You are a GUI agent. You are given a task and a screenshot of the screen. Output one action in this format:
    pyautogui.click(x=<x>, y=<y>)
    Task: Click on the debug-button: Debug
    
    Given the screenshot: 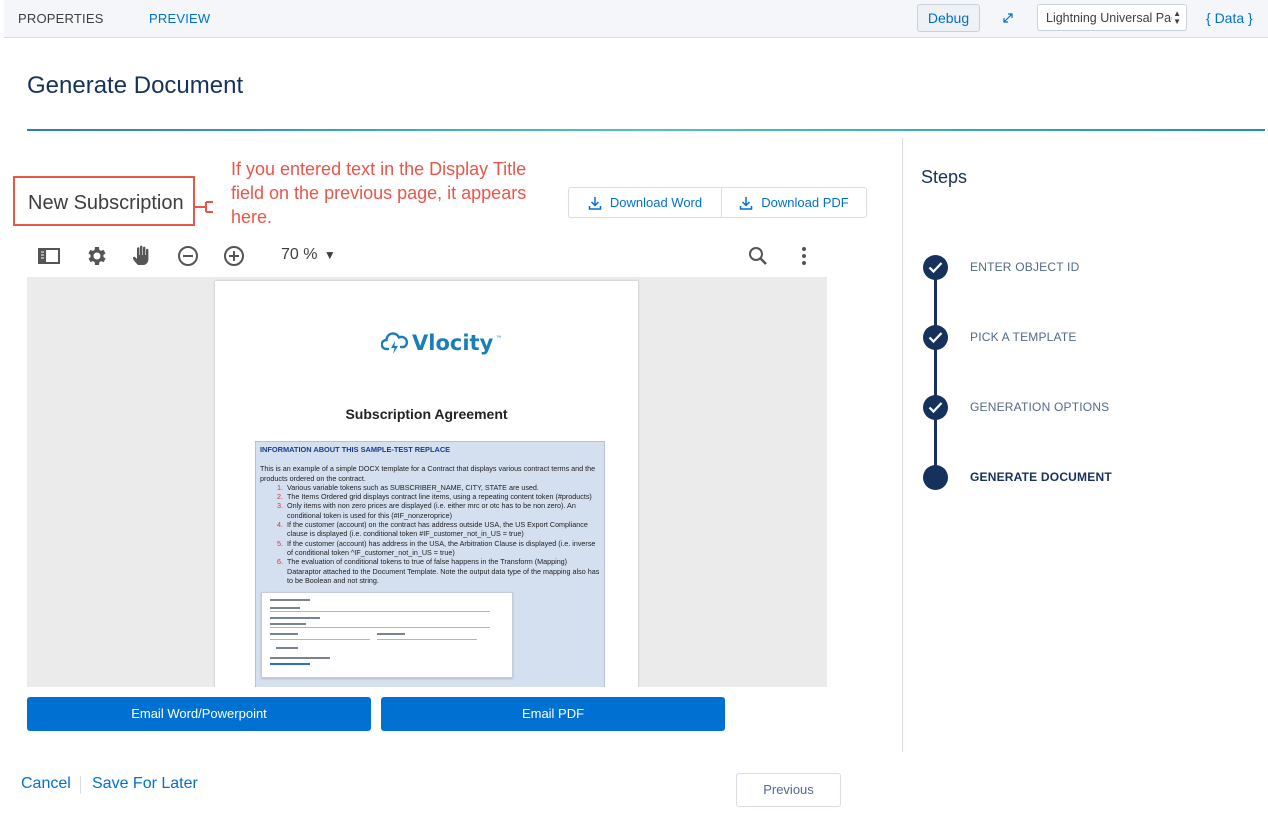 What is the action you would take?
    pyautogui.click(x=948, y=18)
    